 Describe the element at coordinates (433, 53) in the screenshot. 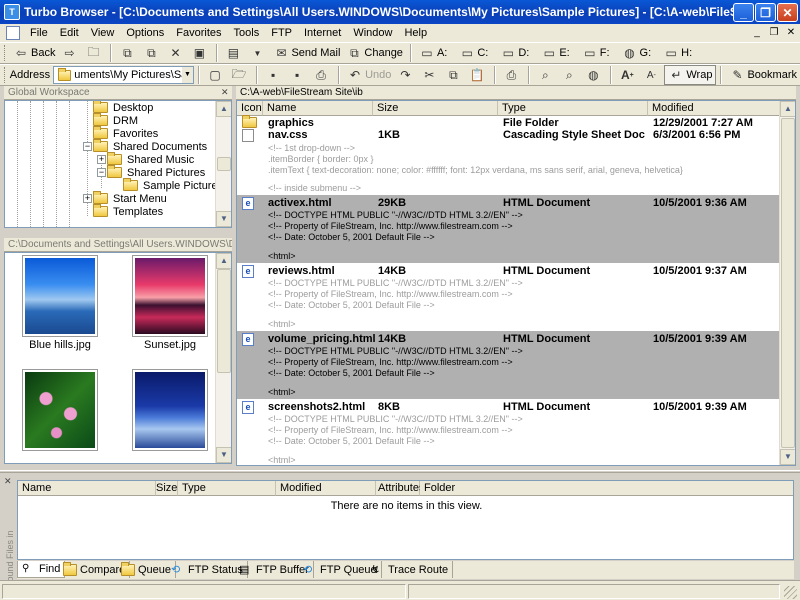

I see `drive-a-button: ▭ A:` at that location.